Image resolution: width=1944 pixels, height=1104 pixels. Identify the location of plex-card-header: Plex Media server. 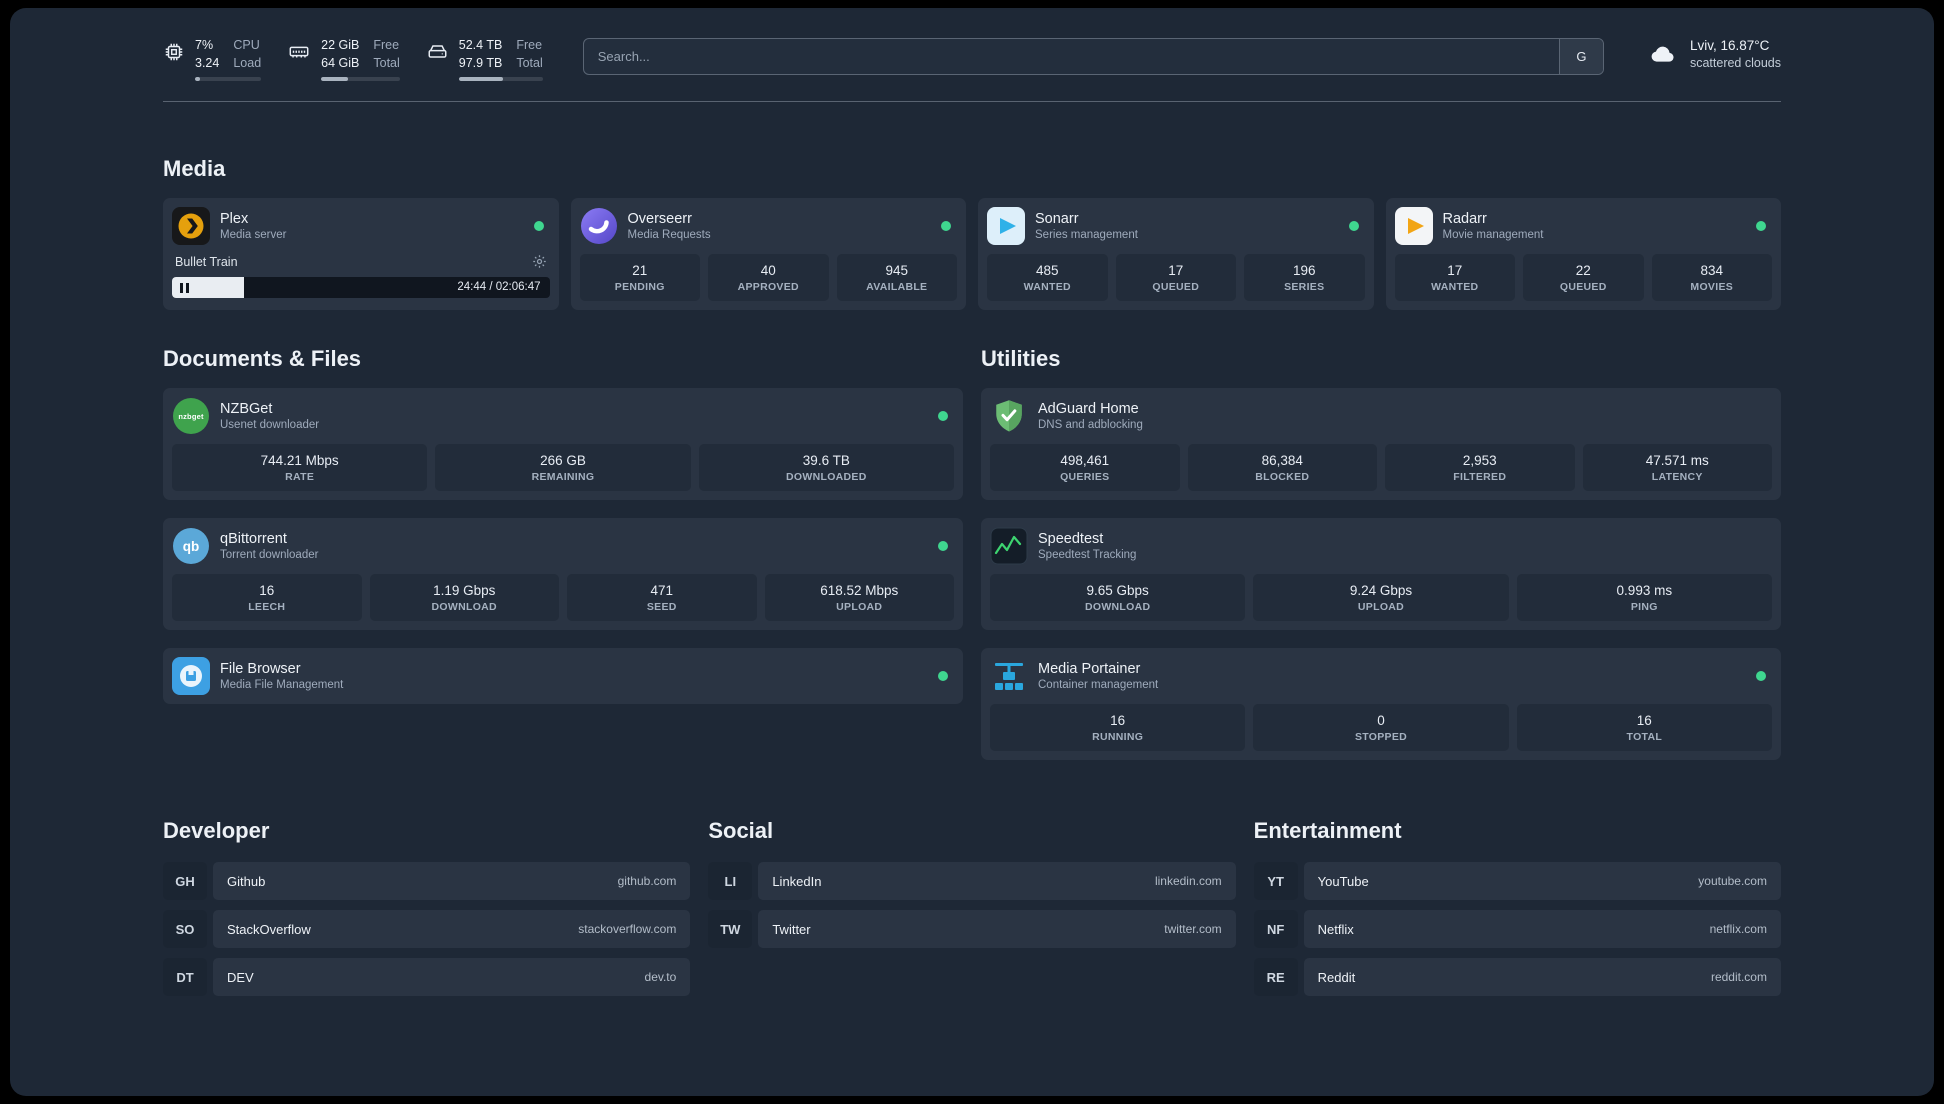
(361, 226).